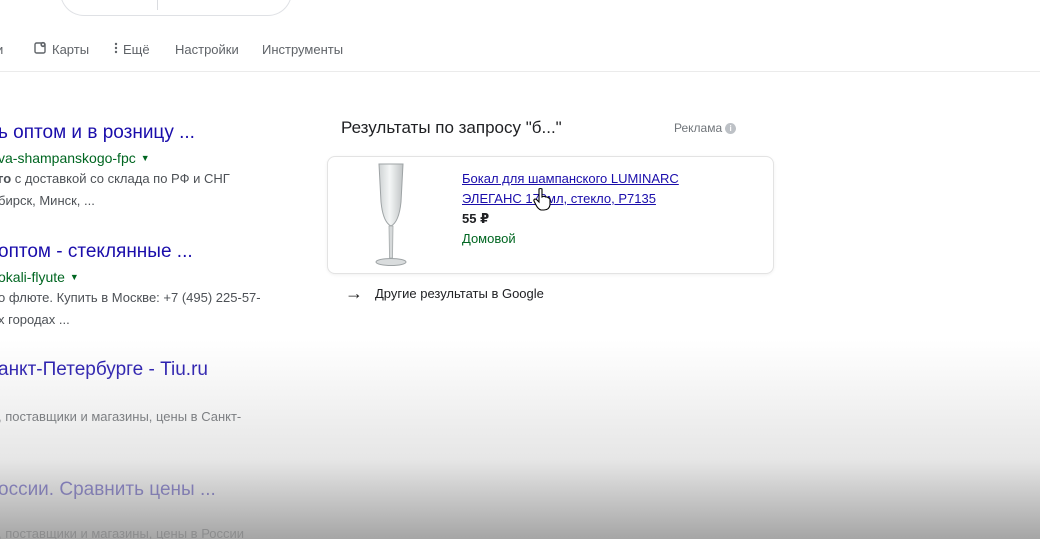 The width and height of the screenshot is (1040, 539). I want to click on hand-cursor-icon, so click(542, 199).